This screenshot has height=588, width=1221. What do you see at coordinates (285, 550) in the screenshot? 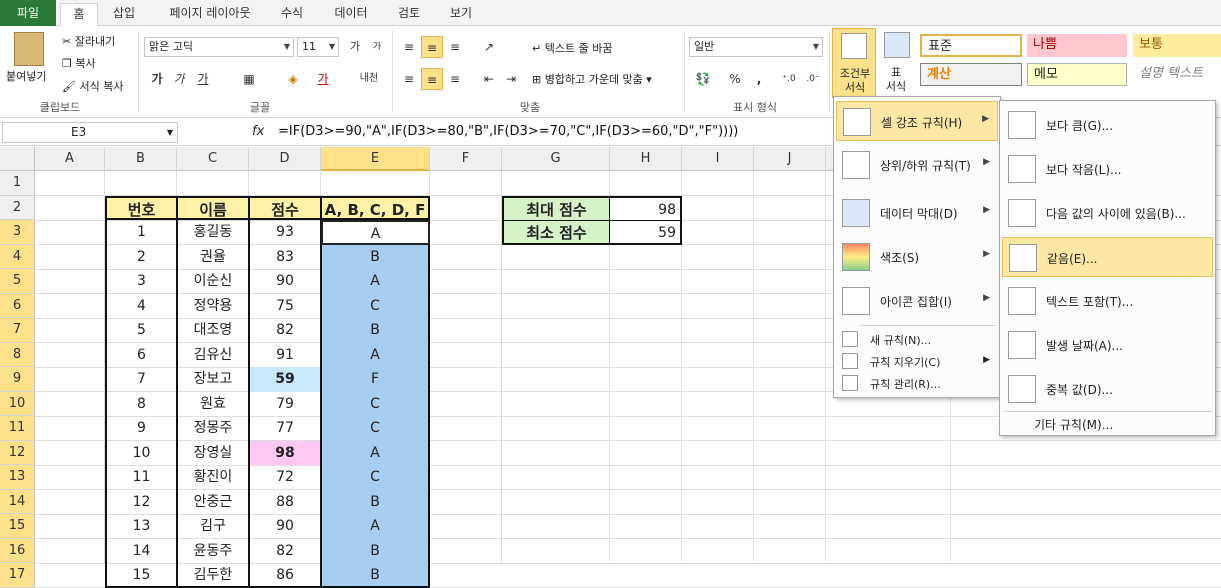
I see `table-cell: 82` at bounding box center [285, 550].